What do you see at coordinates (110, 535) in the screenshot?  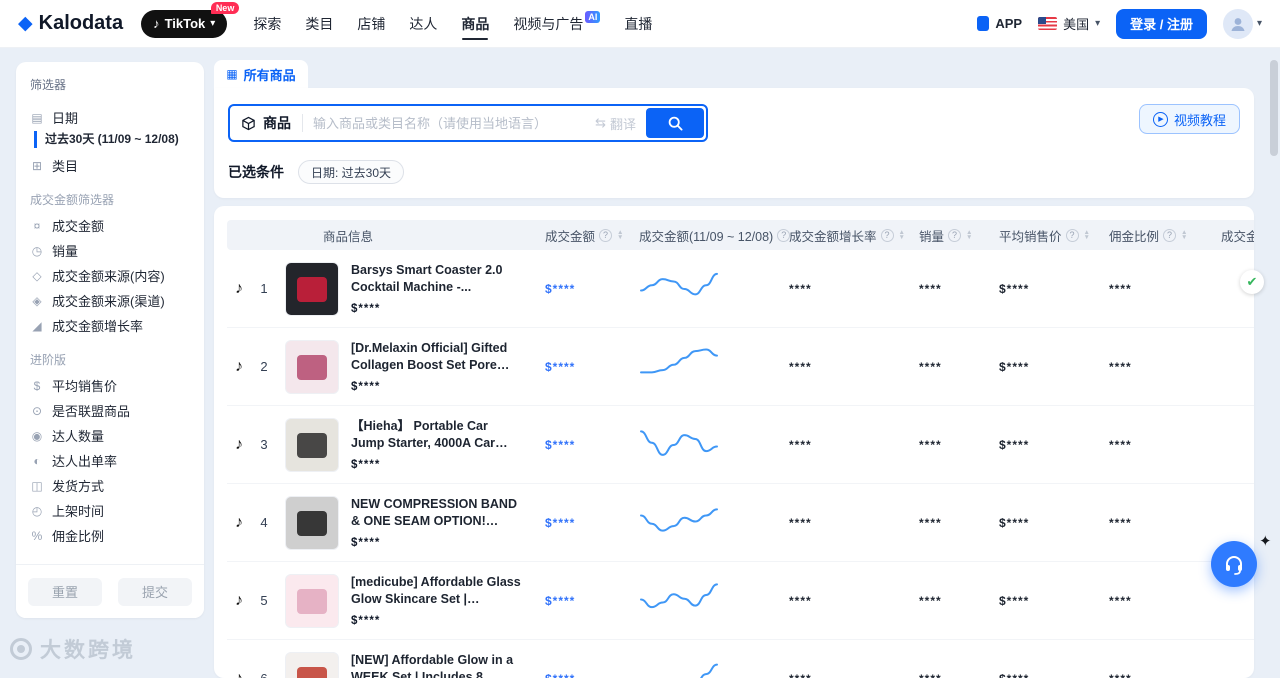 I see `sidebar-item-commission: % 佣金比例` at bounding box center [110, 535].